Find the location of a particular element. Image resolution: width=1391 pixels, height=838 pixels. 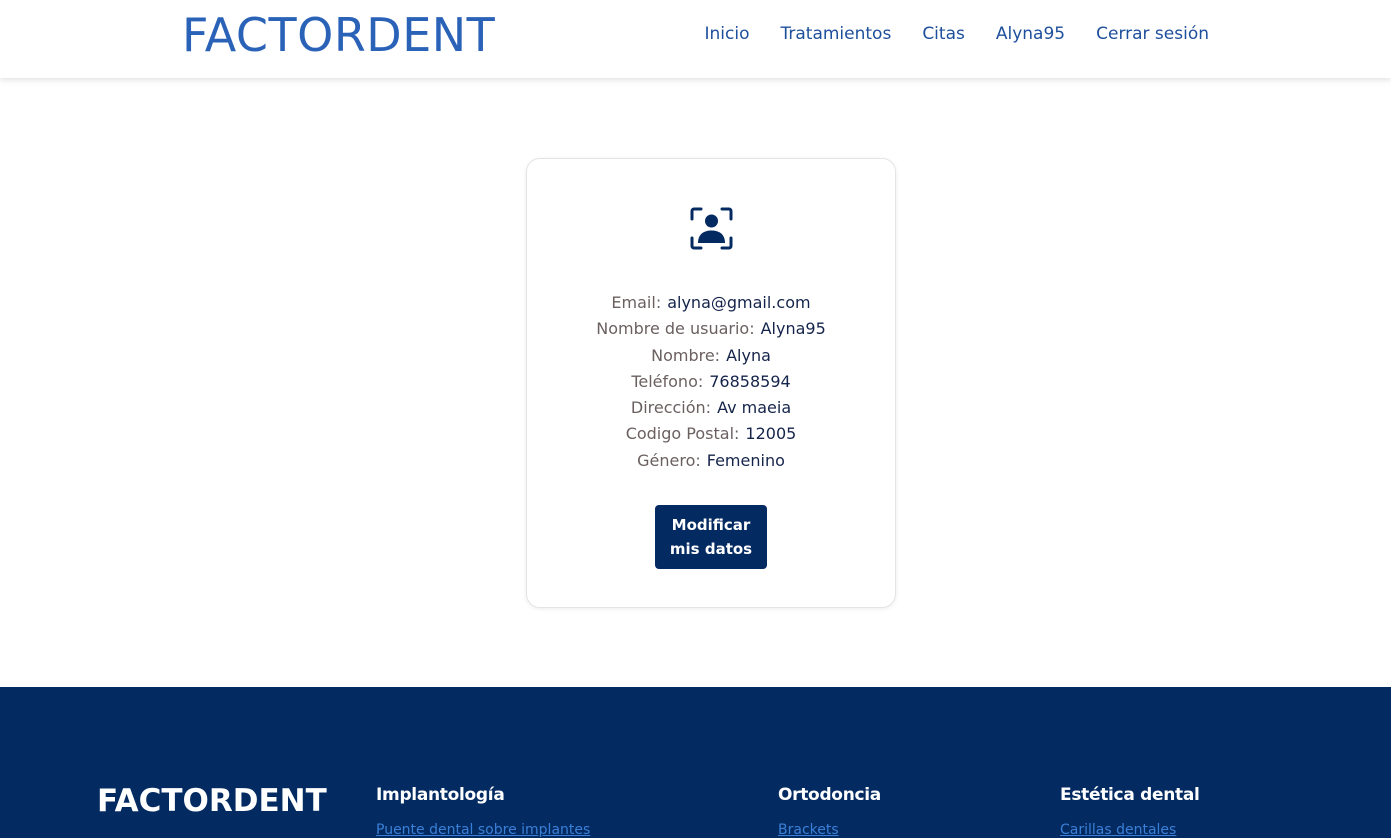

email-row: Email: alyna@gmail.com is located at coordinates (711, 303).